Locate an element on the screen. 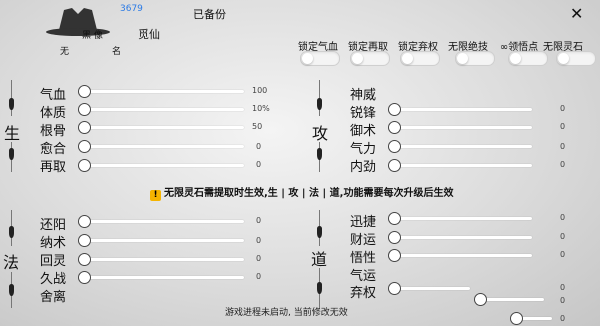 Image resolution: width=600 pixels, height=326 pixels. value-extra-2: 0 is located at coordinates (563, 318).